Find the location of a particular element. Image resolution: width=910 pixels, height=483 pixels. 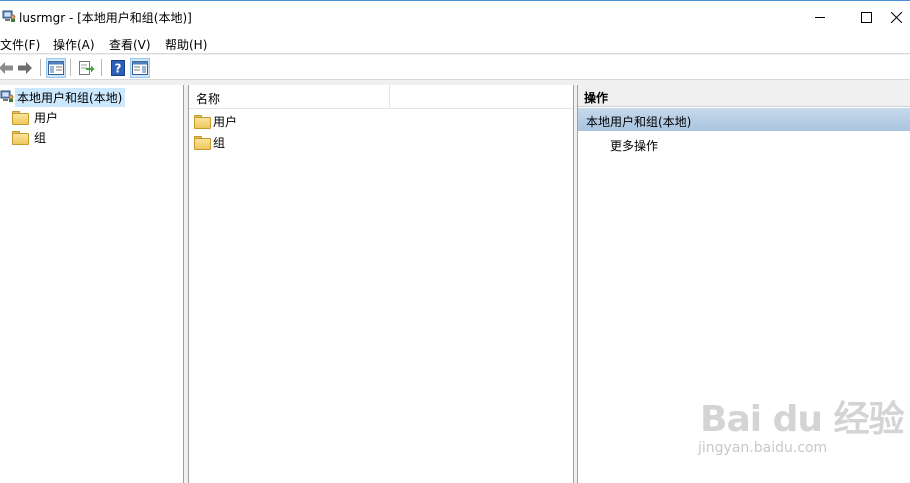

tree-item-groups: 组 is located at coordinates (29, 137).